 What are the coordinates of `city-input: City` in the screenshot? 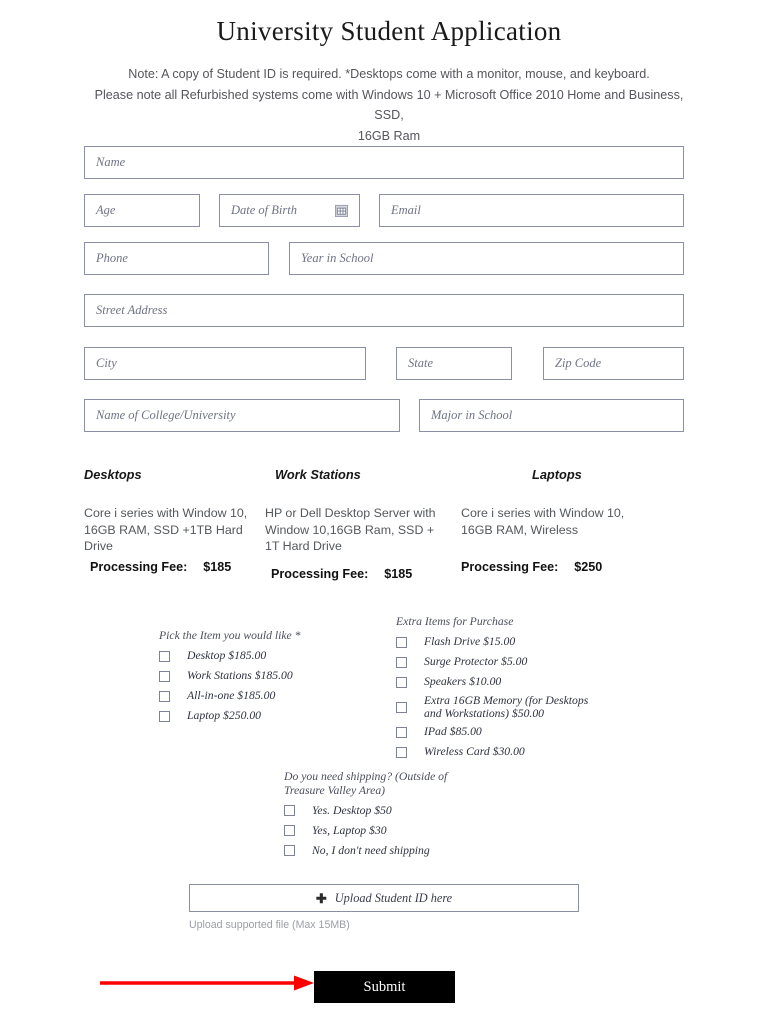 It's located at (225, 363).